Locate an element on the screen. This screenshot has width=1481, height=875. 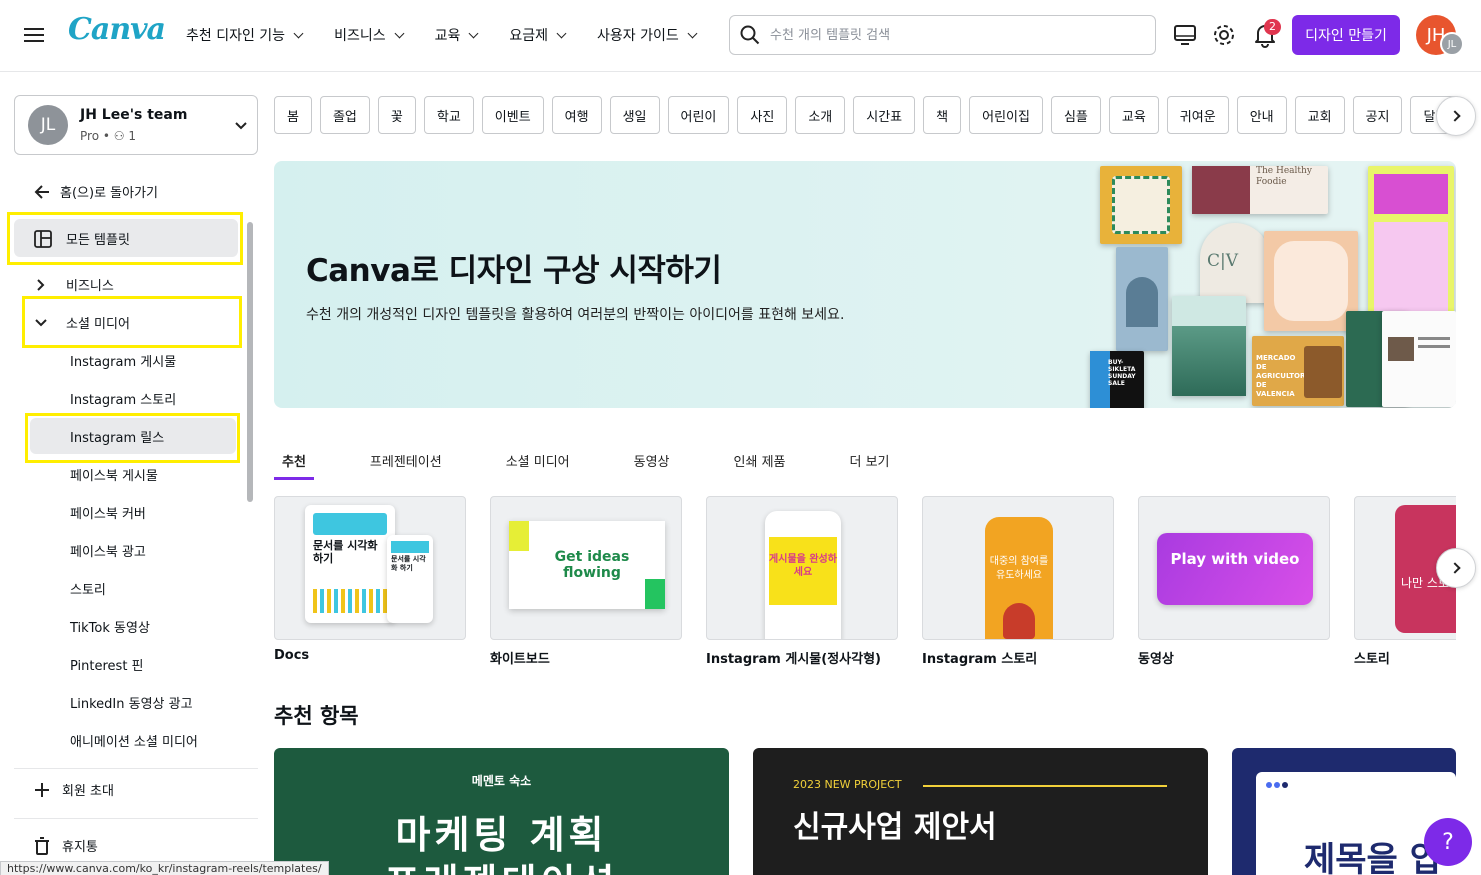
thumb-text: 게시물을 완성하세요 is located at coordinates (803, 566).